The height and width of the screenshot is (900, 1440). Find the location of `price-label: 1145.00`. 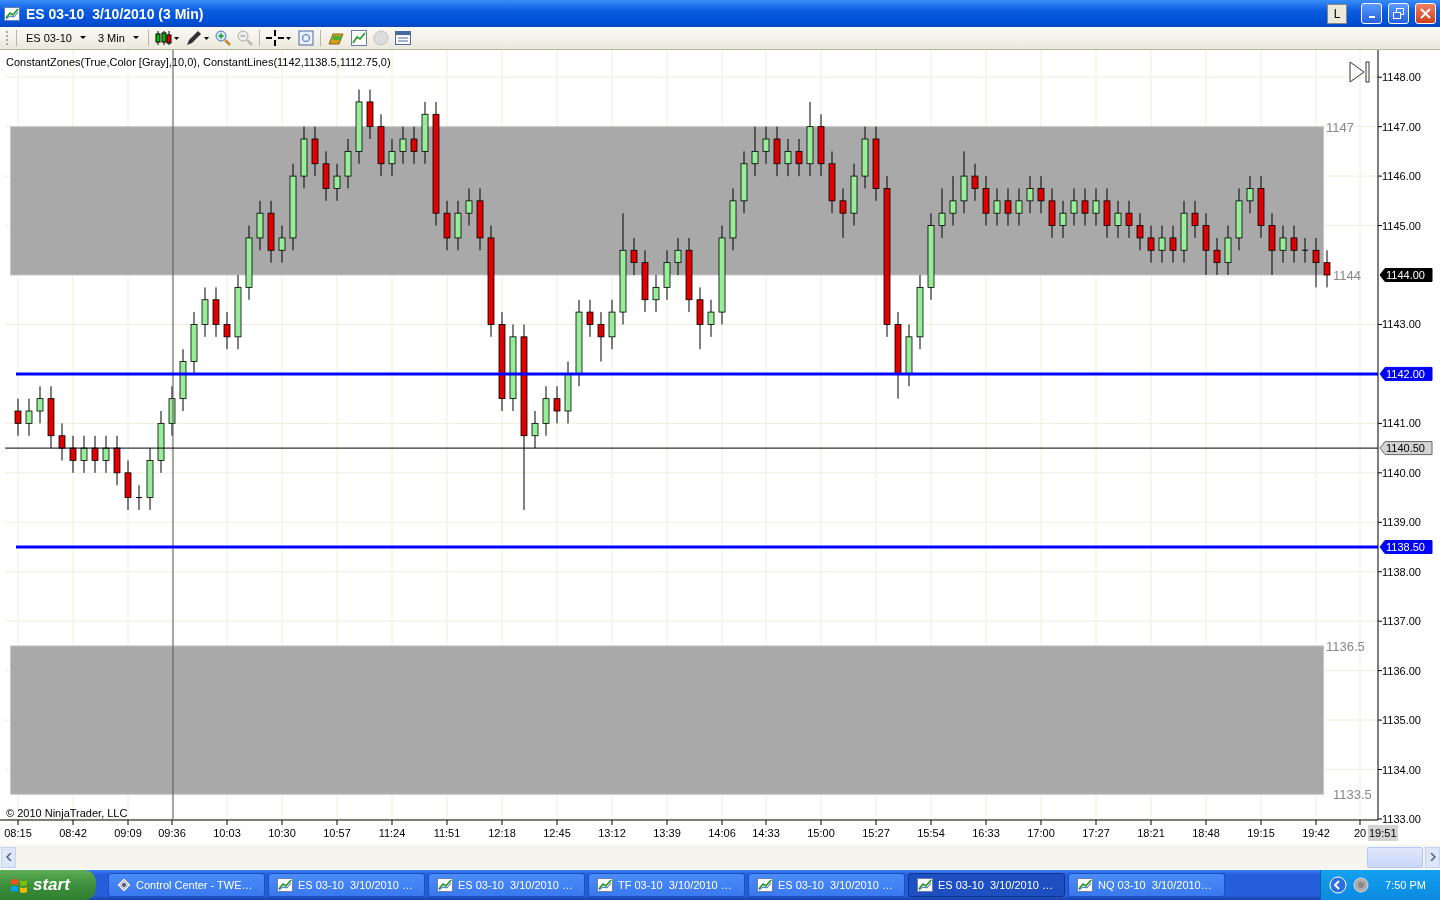

price-label: 1145.00 is located at coordinates (1401, 225).